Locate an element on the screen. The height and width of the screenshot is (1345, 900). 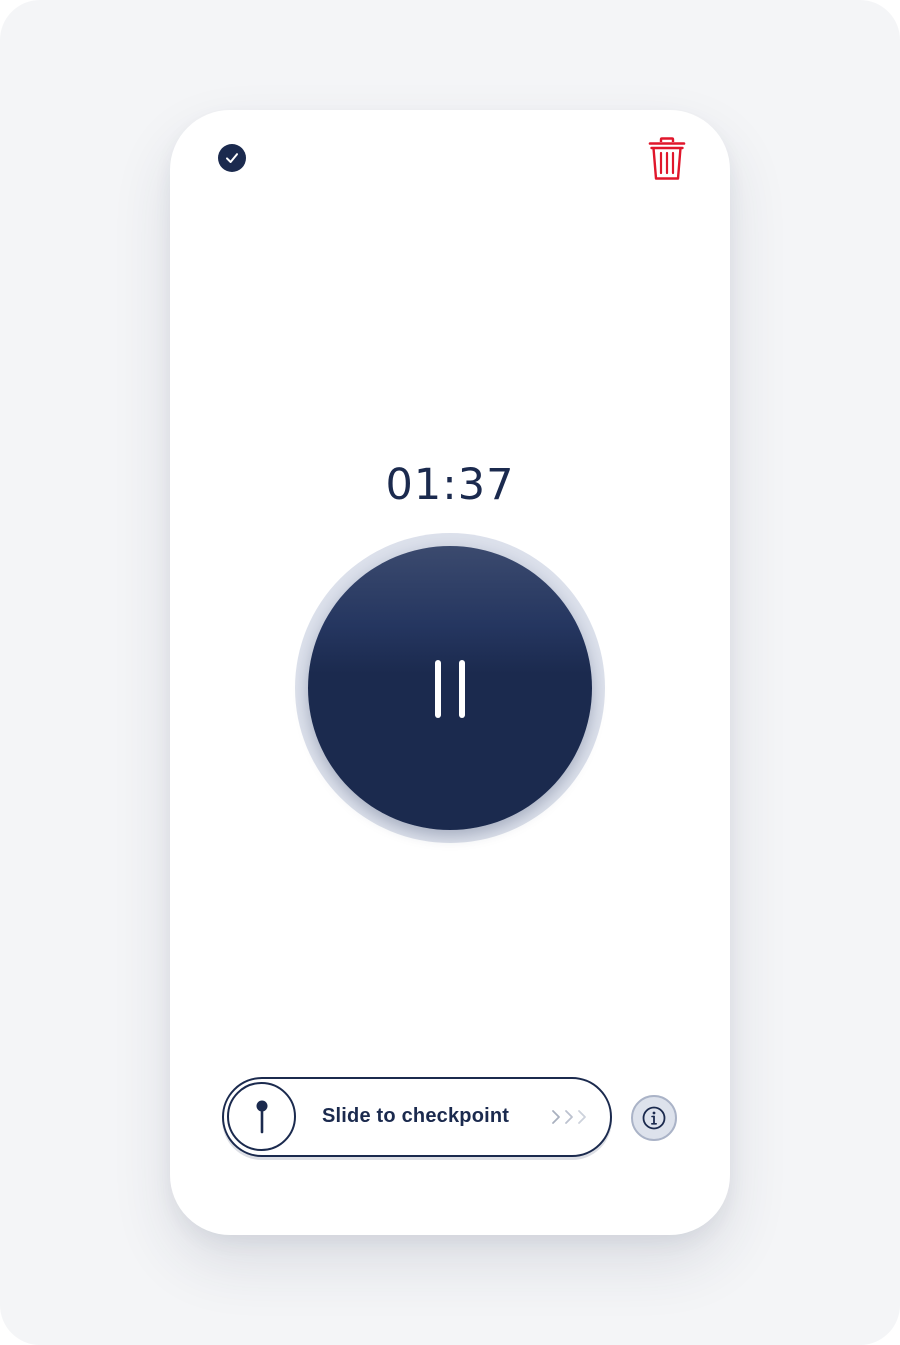
pause-recording-button is located at coordinates (450, 688).